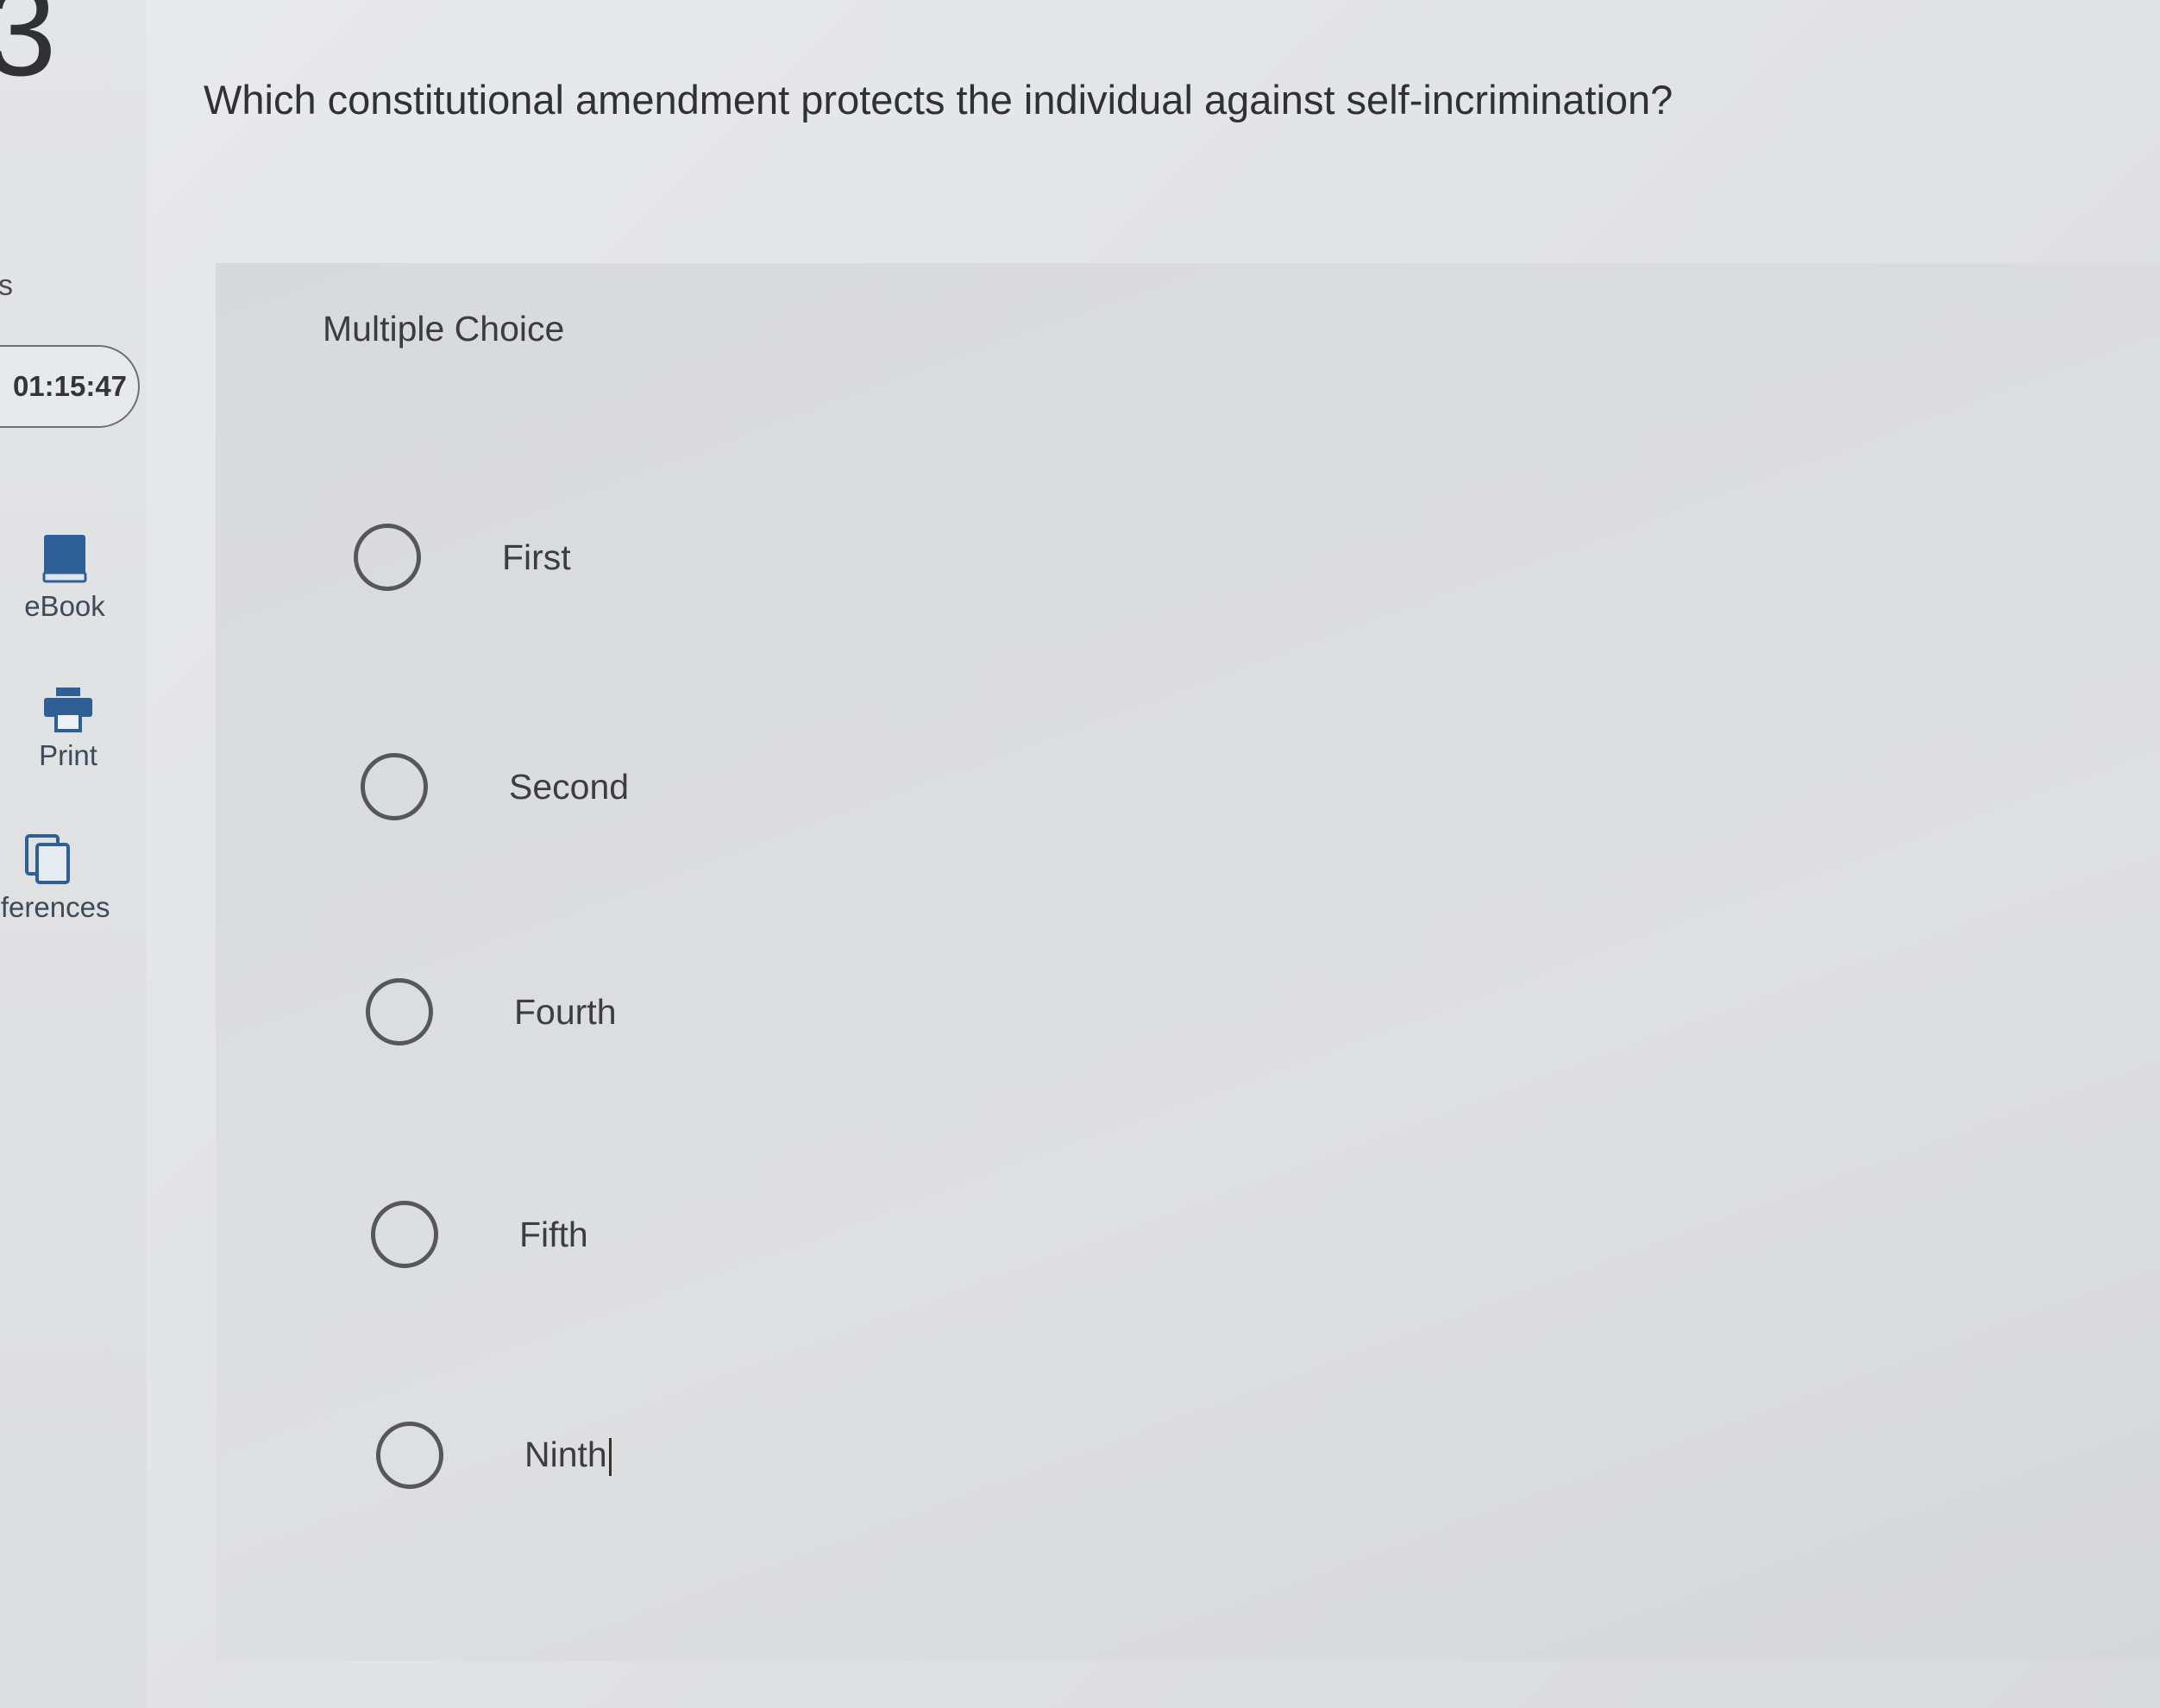 The width and height of the screenshot is (2160, 1708). I want to click on option-fifth: Fifth, so click(479, 1234).